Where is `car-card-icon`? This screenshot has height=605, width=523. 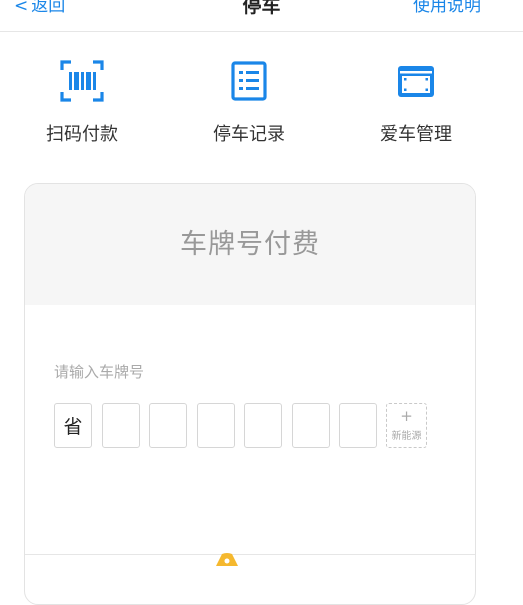 car-card-icon is located at coordinates (416, 81).